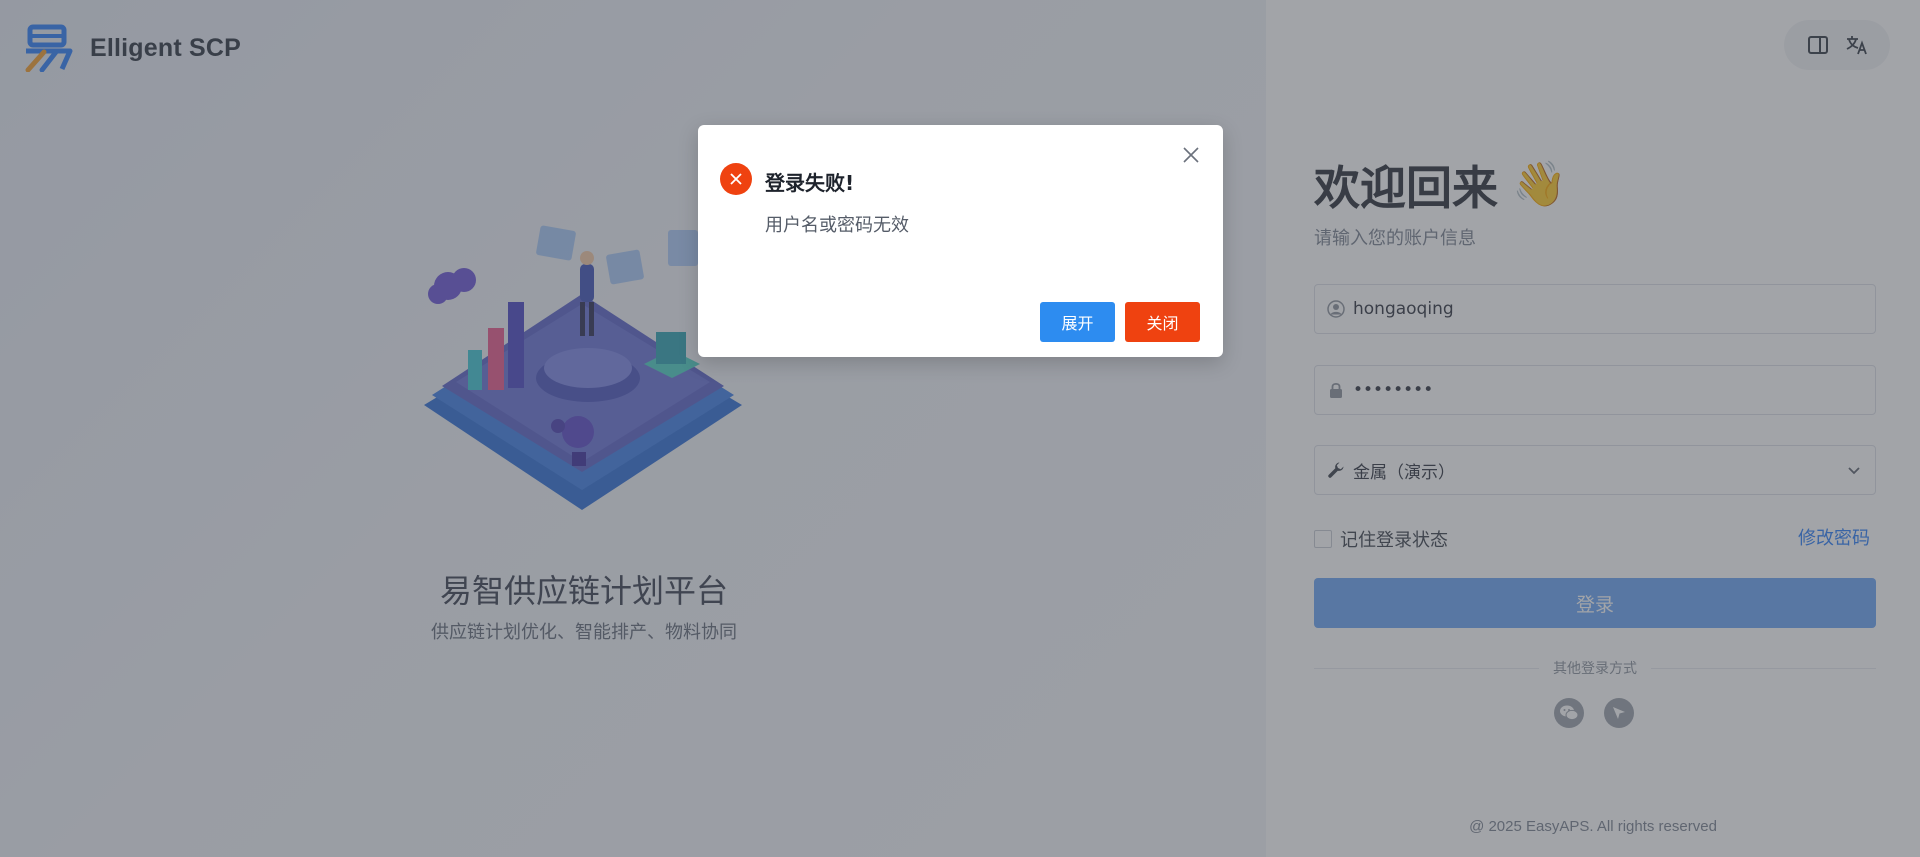  I want to click on close-button: 关闭, so click(1162, 322).